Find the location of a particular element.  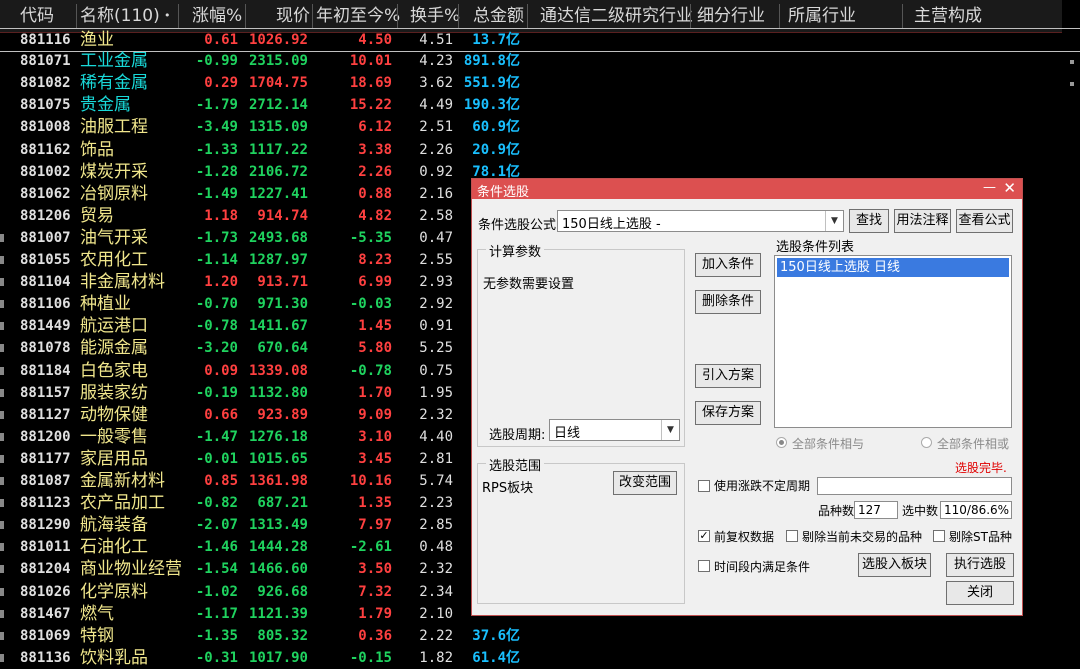

view-formula-button: 查看公式 is located at coordinates (984, 221).